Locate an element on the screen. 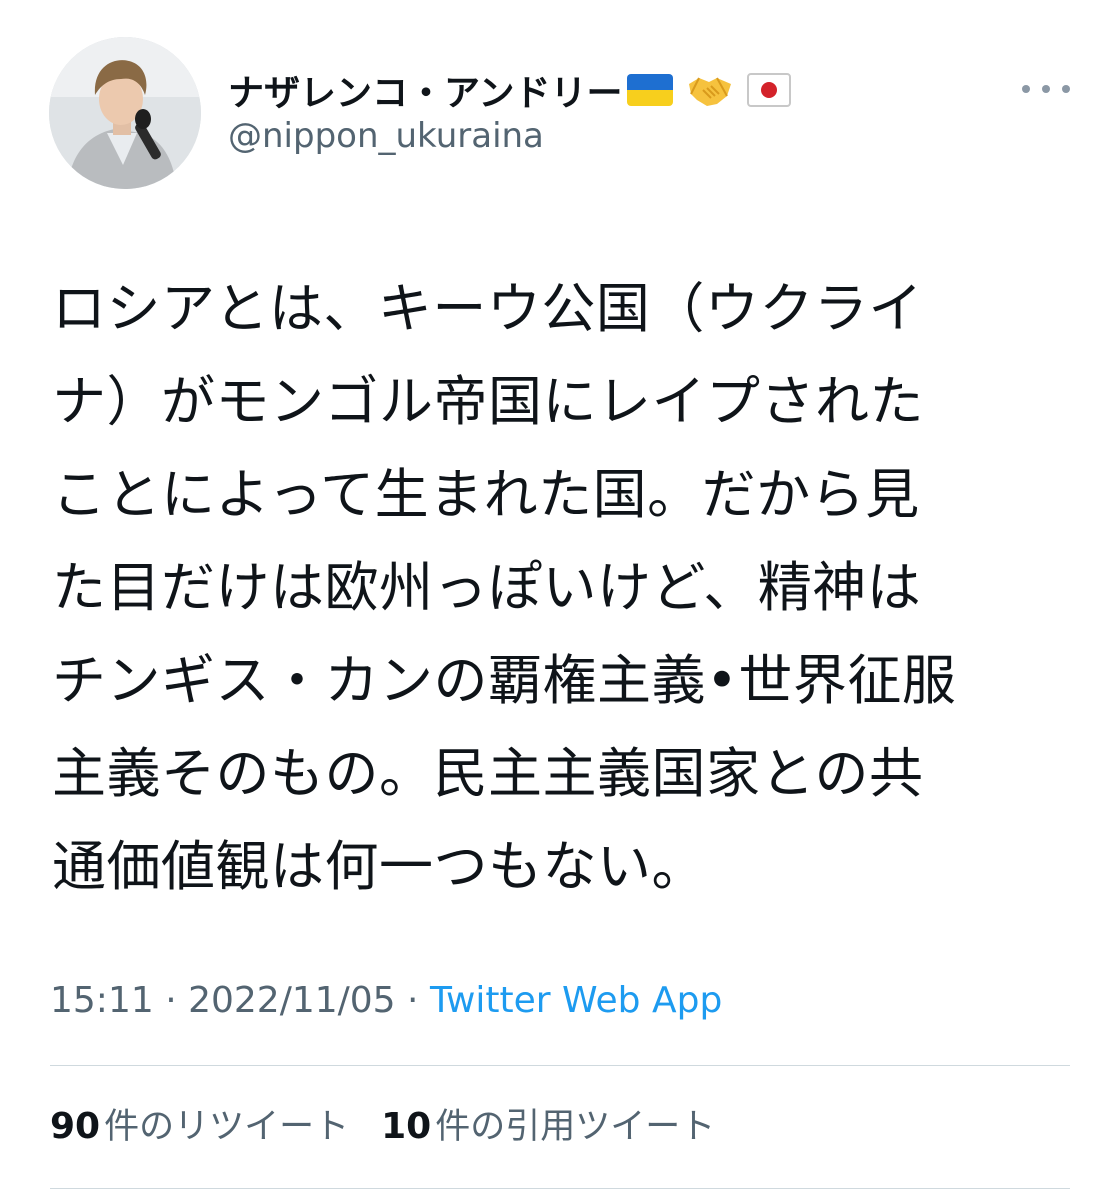  tweet-text-line: た目だけは欧州っぽいけど、精神は is located at coordinates (487, 587).